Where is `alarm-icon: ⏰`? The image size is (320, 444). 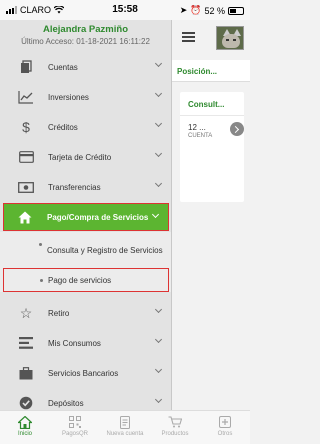 alarm-icon: ⏰ is located at coordinates (196, 10).